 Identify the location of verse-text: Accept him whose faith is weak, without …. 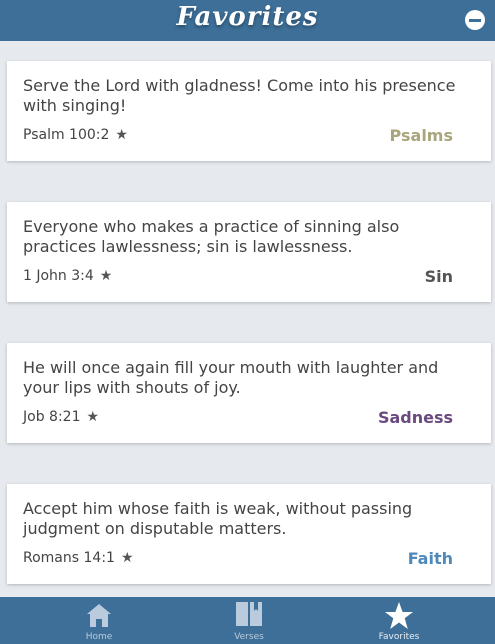
(218, 518).